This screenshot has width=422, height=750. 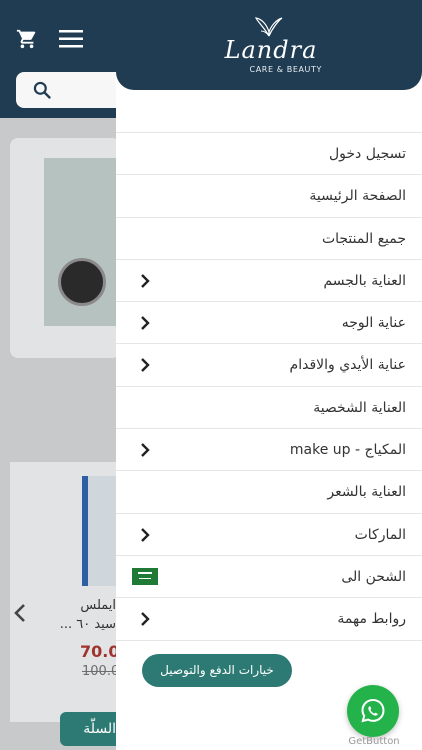 What do you see at coordinates (269, 577) in the screenshot?
I see `menu-item-shipping-to: الشحن الى` at bounding box center [269, 577].